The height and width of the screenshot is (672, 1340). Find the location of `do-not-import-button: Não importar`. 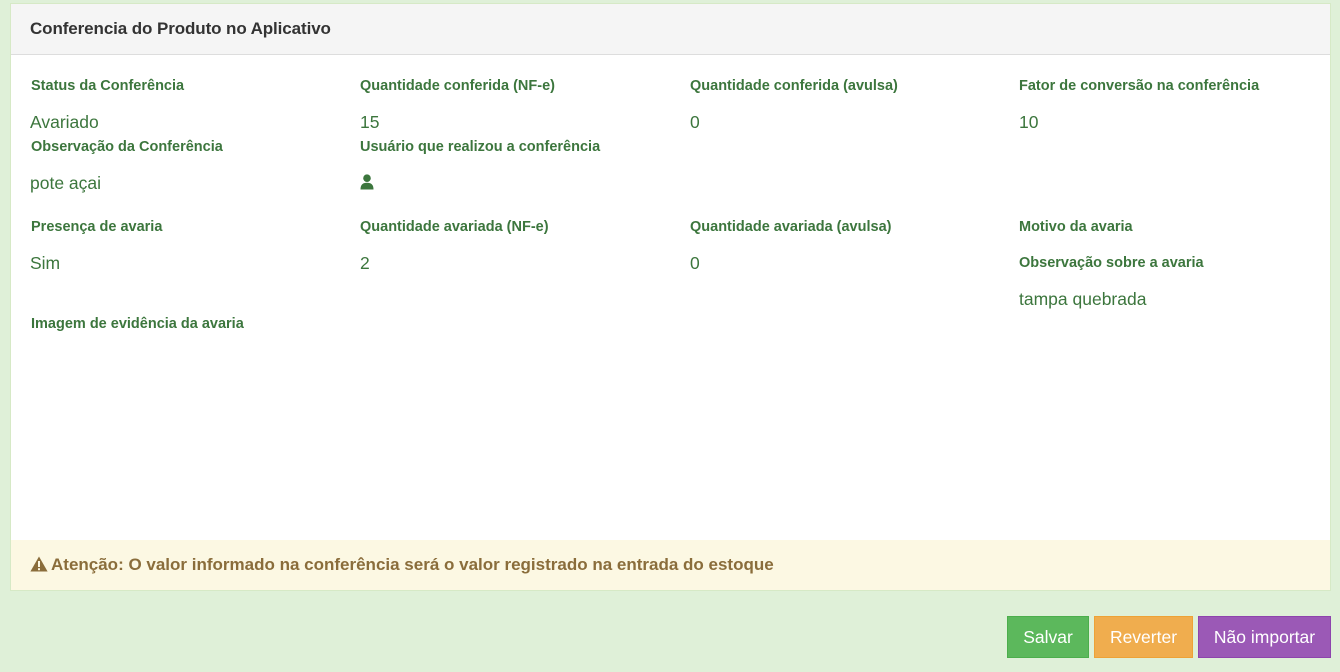

do-not-import-button: Não importar is located at coordinates (1264, 637).